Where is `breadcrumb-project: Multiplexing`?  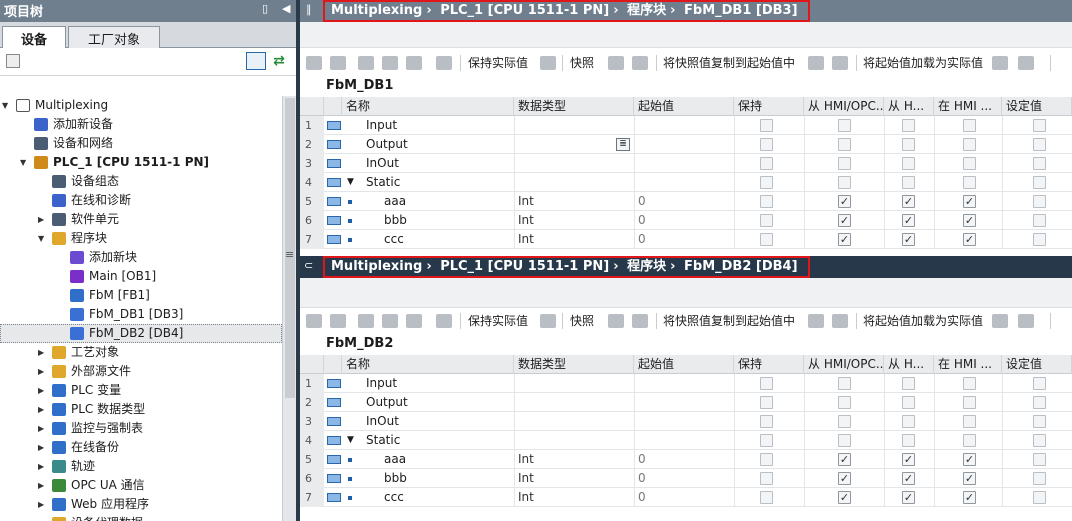
breadcrumb-project: Multiplexing is located at coordinates (376, 10).